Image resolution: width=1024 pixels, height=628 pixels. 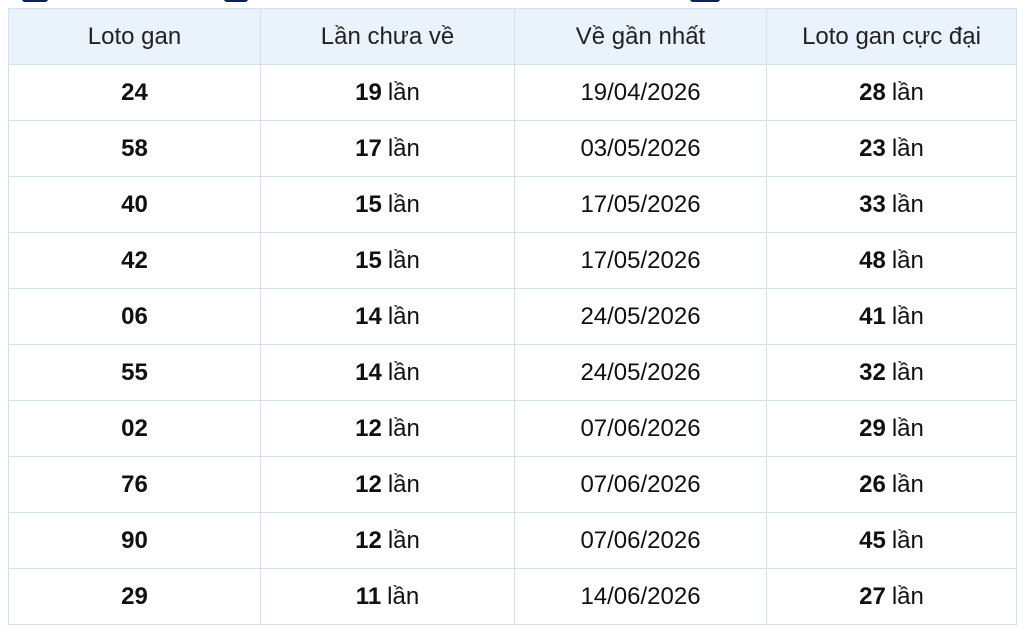 I want to click on max-gap-value: 41, so click(x=872, y=316).